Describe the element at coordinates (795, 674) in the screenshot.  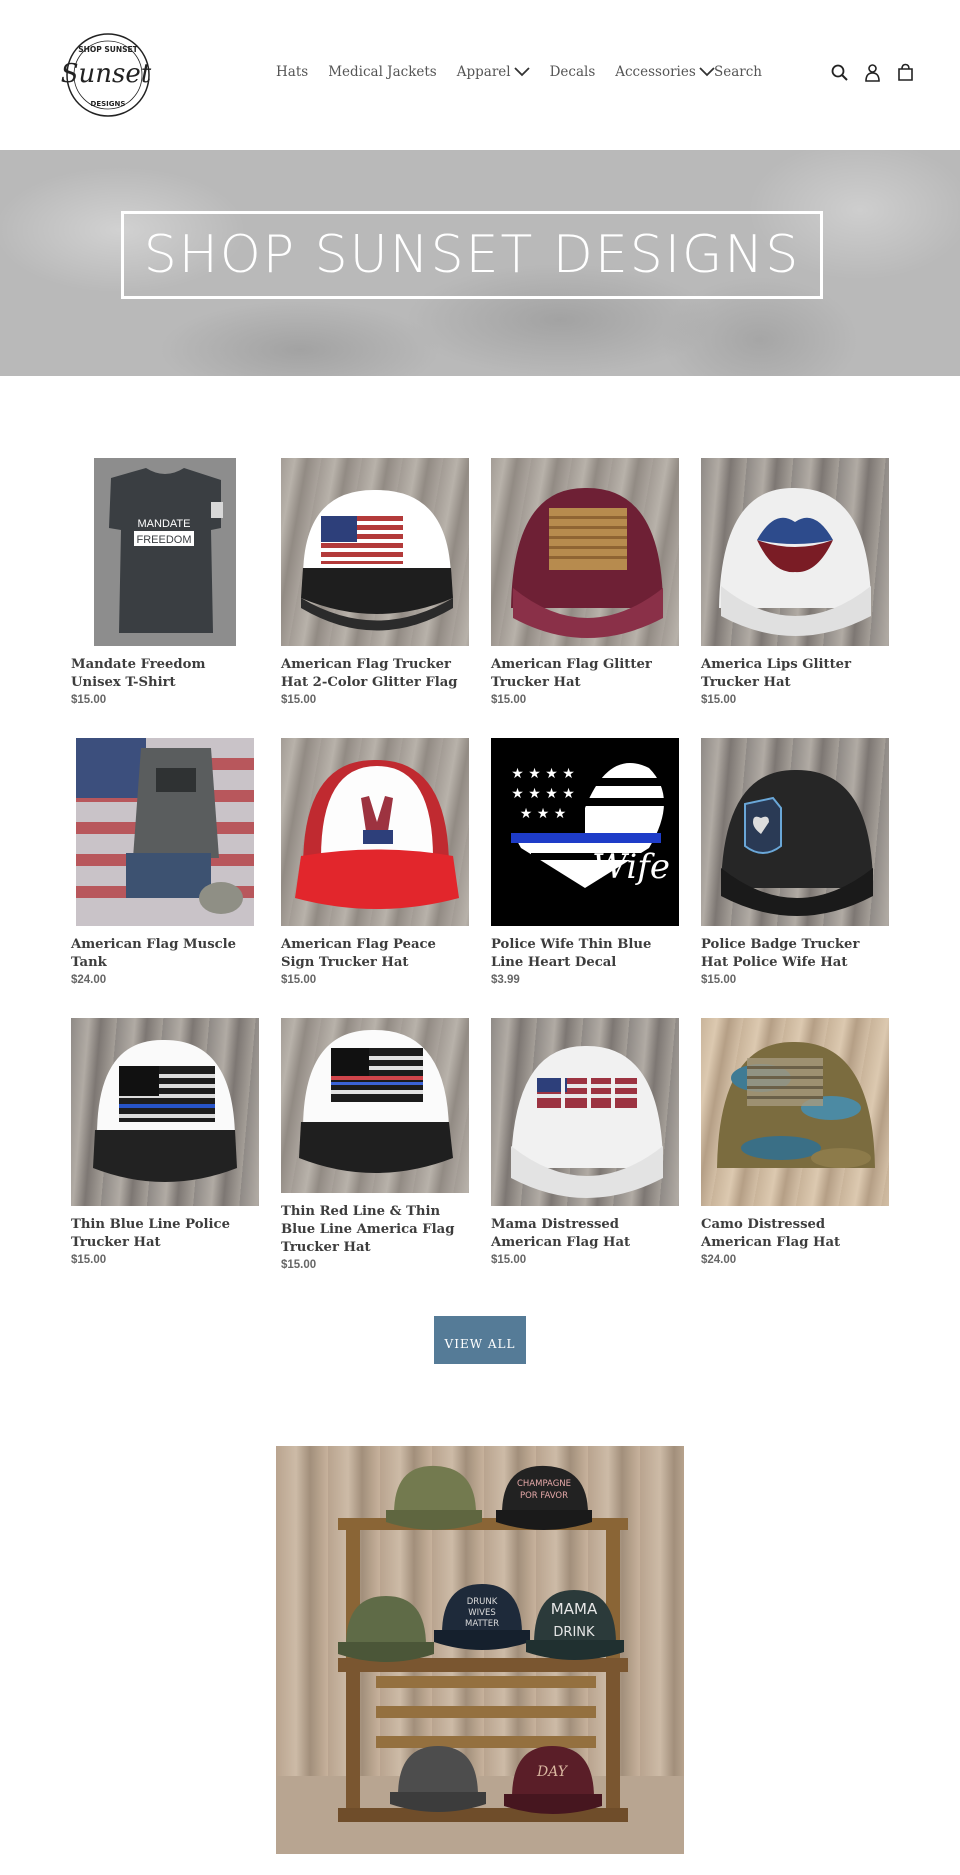
I see `product-title: America Lips Glitter Trucker Hat` at that location.